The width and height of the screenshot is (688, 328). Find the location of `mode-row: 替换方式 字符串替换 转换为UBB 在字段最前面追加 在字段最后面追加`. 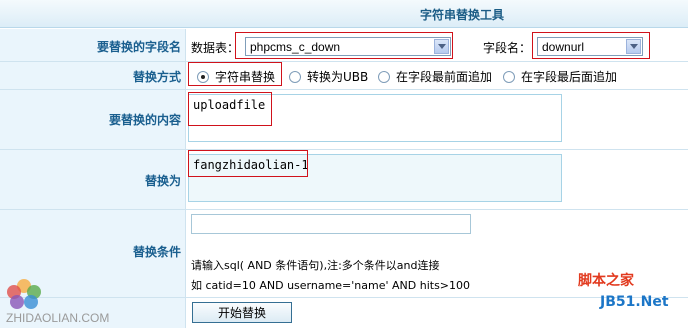

mode-row: 替换方式 字符串替换 转换为UBB 在字段最前面追加 在字段最后面追加 is located at coordinates (344, 76).